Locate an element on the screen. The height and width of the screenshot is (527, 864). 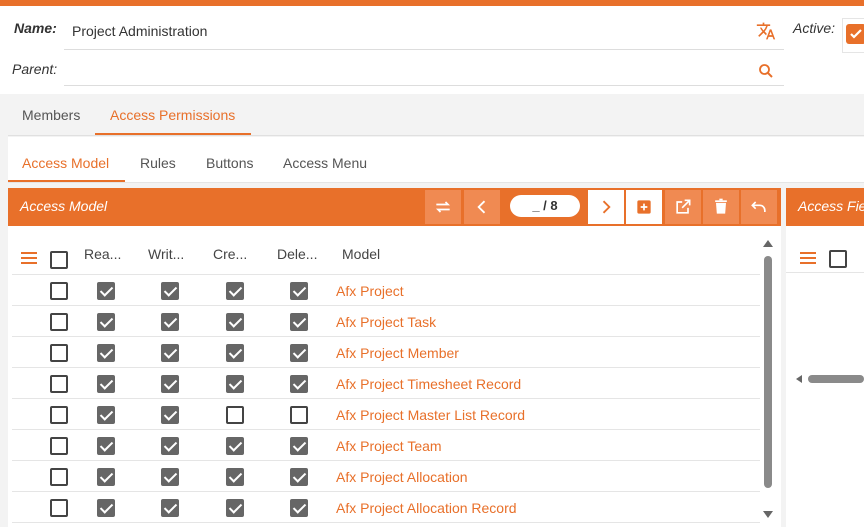
scroll-left-icon is located at coordinates (799, 379).